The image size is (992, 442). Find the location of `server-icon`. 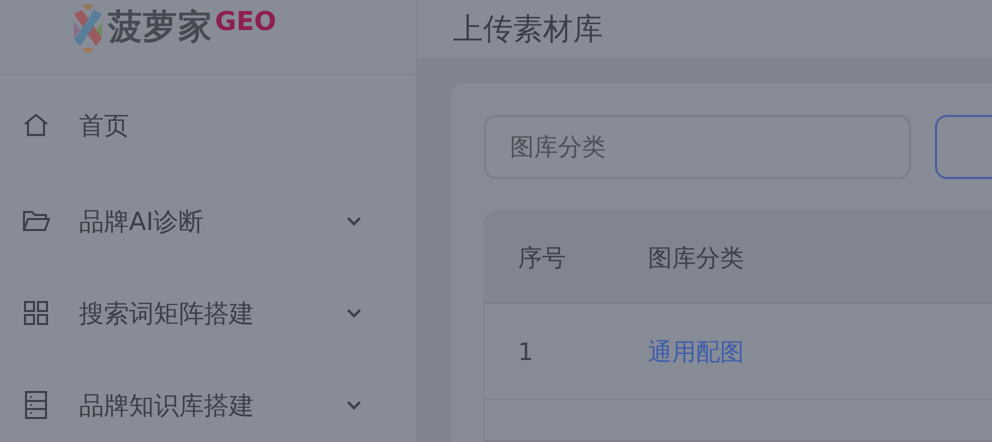

server-icon is located at coordinates (36, 405).